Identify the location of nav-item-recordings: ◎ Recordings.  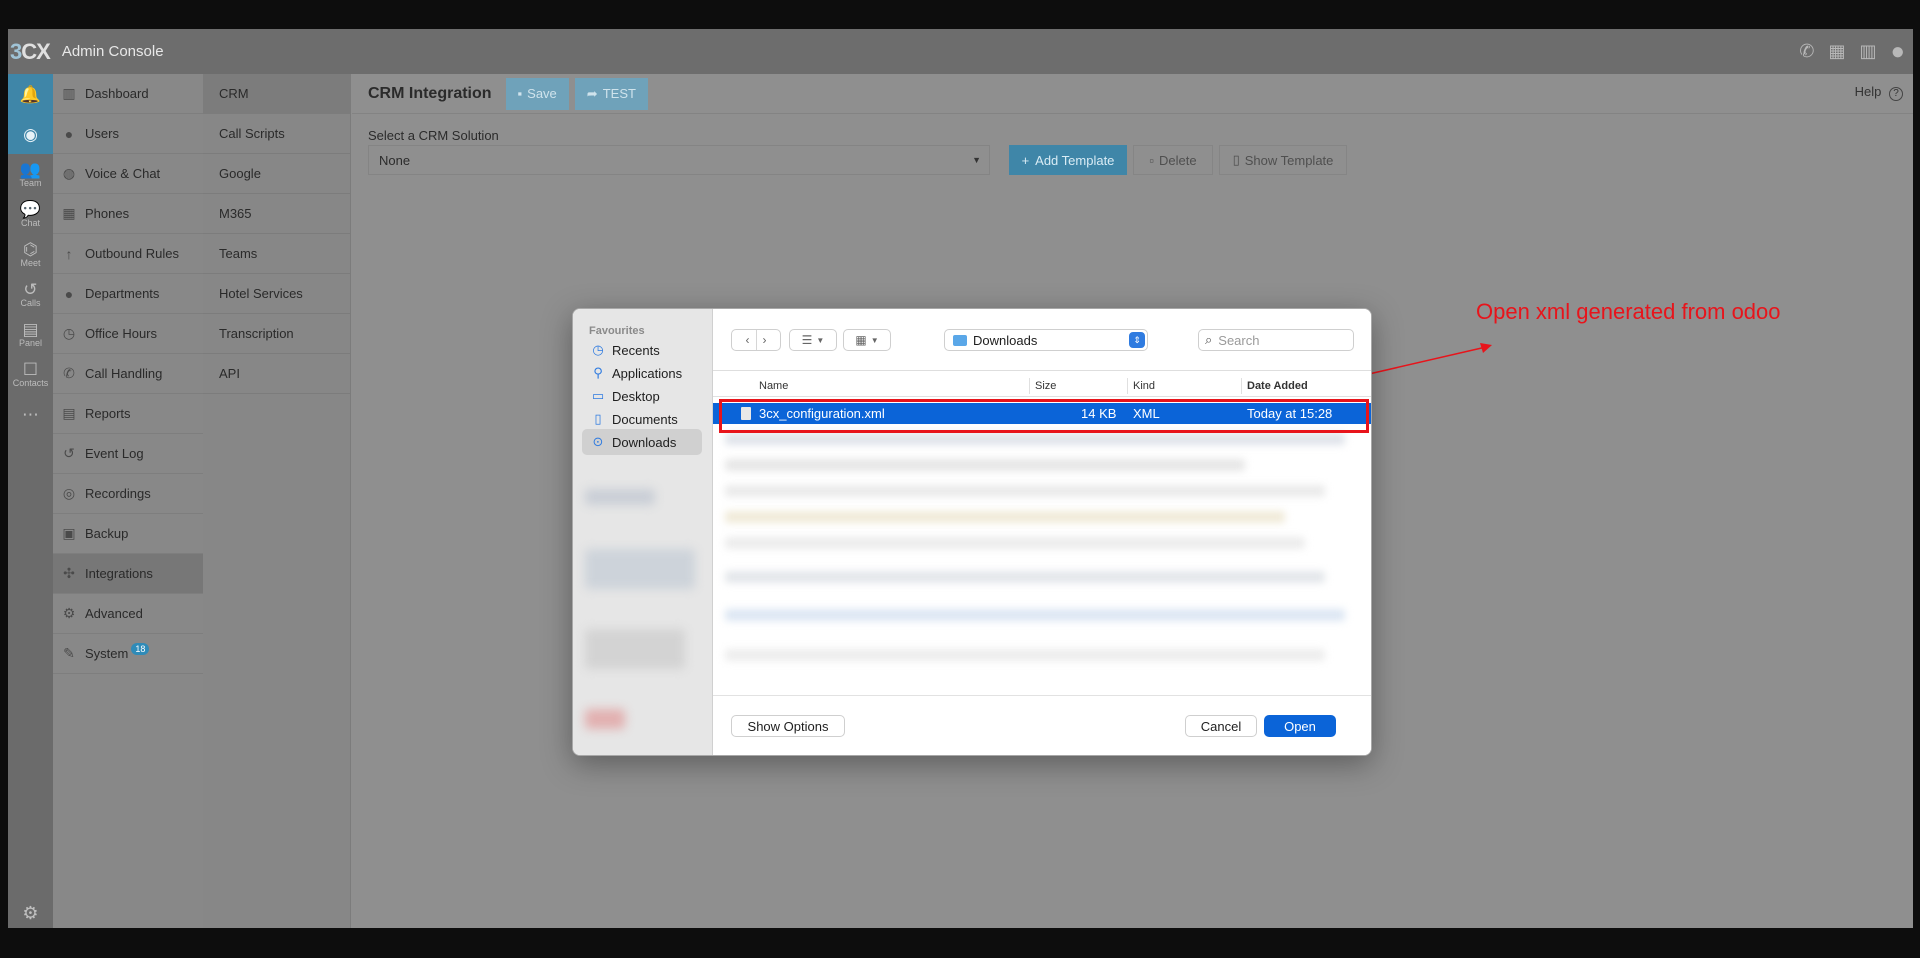
(128, 494).